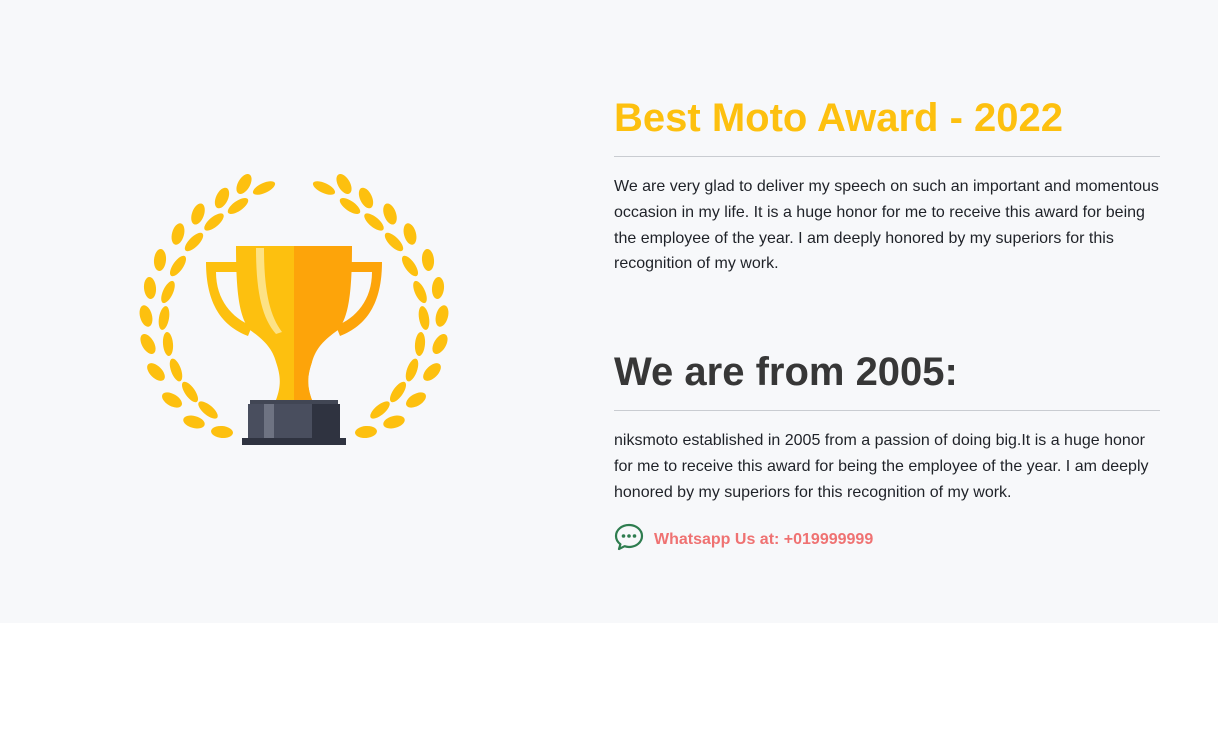 The width and height of the screenshot is (1218, 743). I want to click on trophy-icon, so click(295, 308).